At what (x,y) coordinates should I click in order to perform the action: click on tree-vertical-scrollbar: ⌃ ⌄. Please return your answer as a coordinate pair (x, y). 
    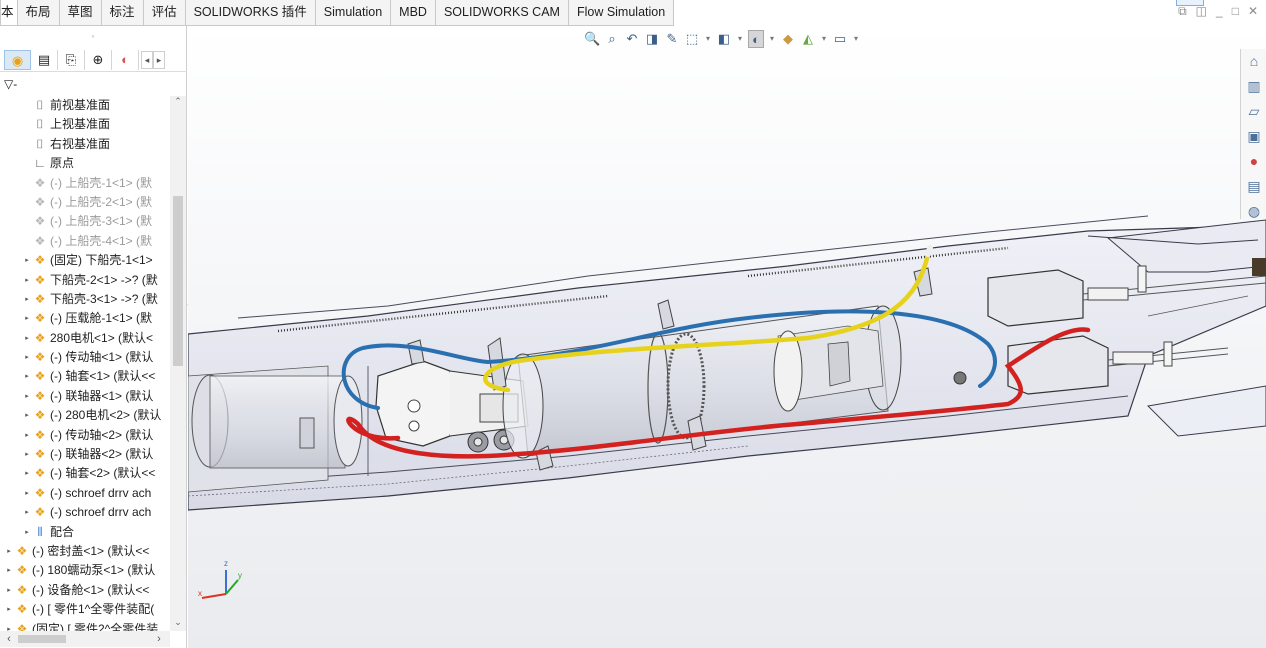
    Looking at the image, I should click on (178, 363).